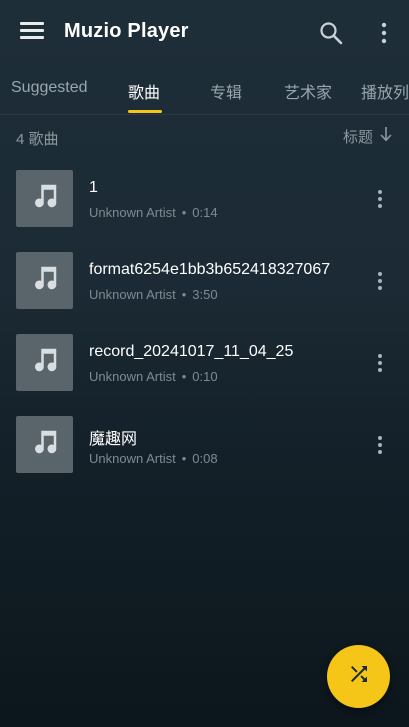  I want to click on shuffle-button, so click(358, 676).